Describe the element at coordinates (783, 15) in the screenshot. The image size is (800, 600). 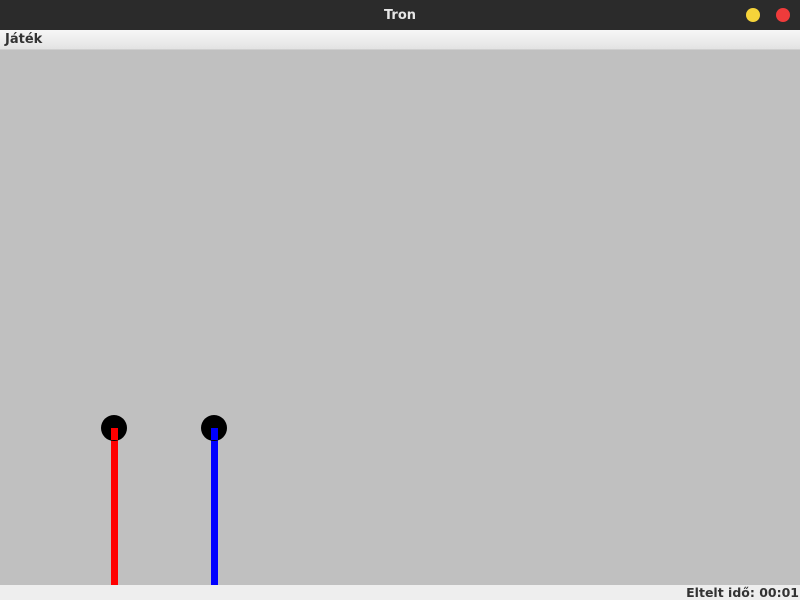
I see `close-button` at that location.